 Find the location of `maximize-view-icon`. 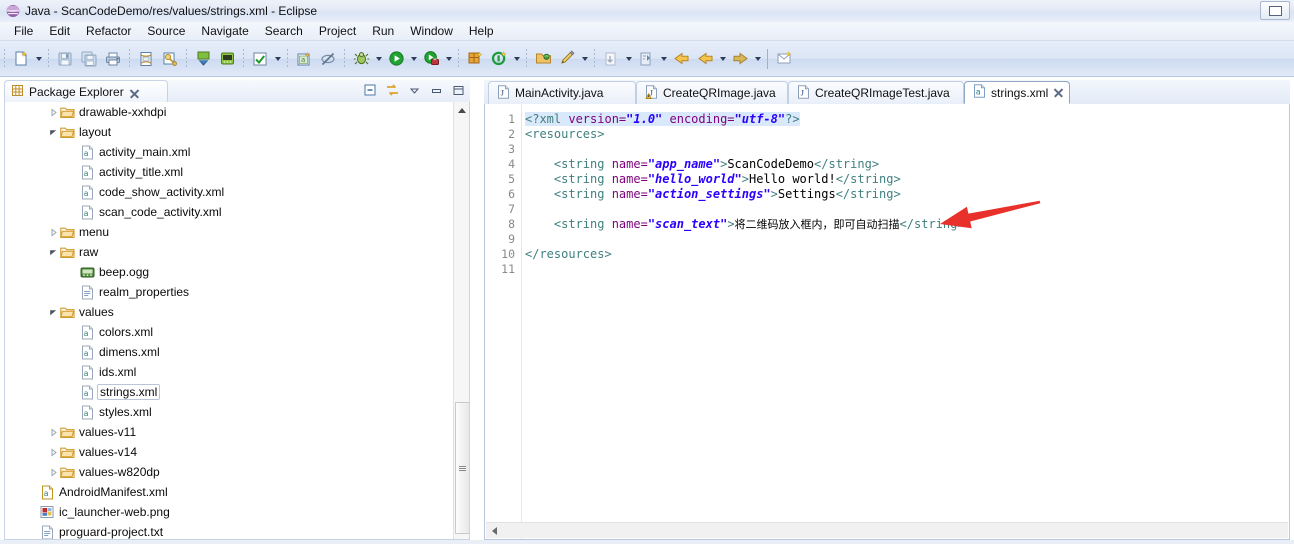

maximize-view-icon is located at coordinates (458, 90).